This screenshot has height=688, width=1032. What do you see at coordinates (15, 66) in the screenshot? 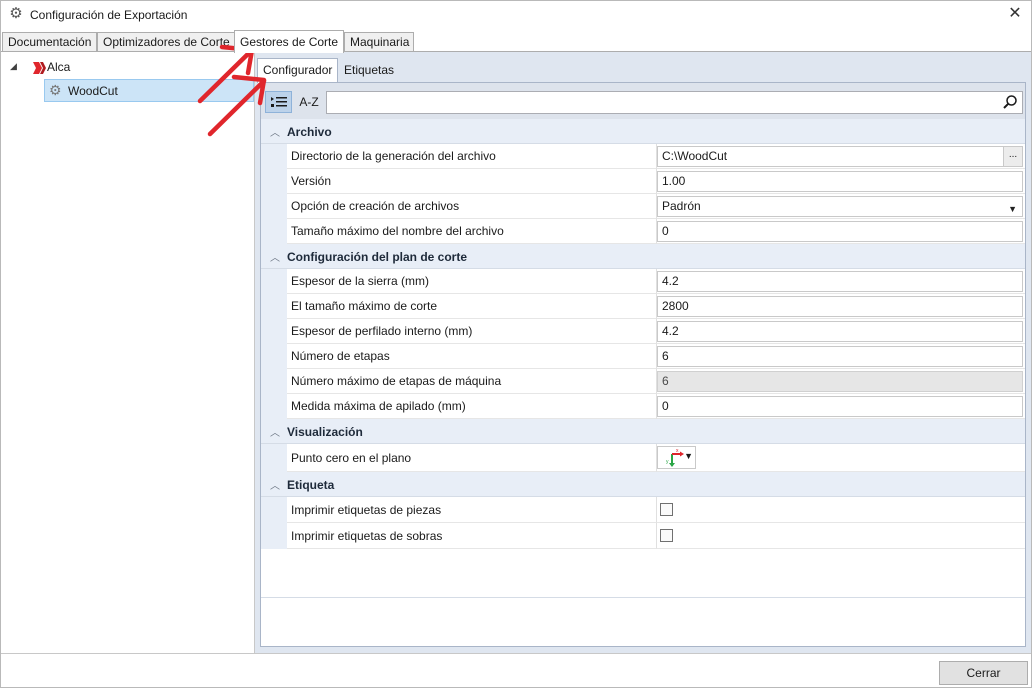
I see `collapse-triangle-icon: ◢` at bounding box center [15, 66].